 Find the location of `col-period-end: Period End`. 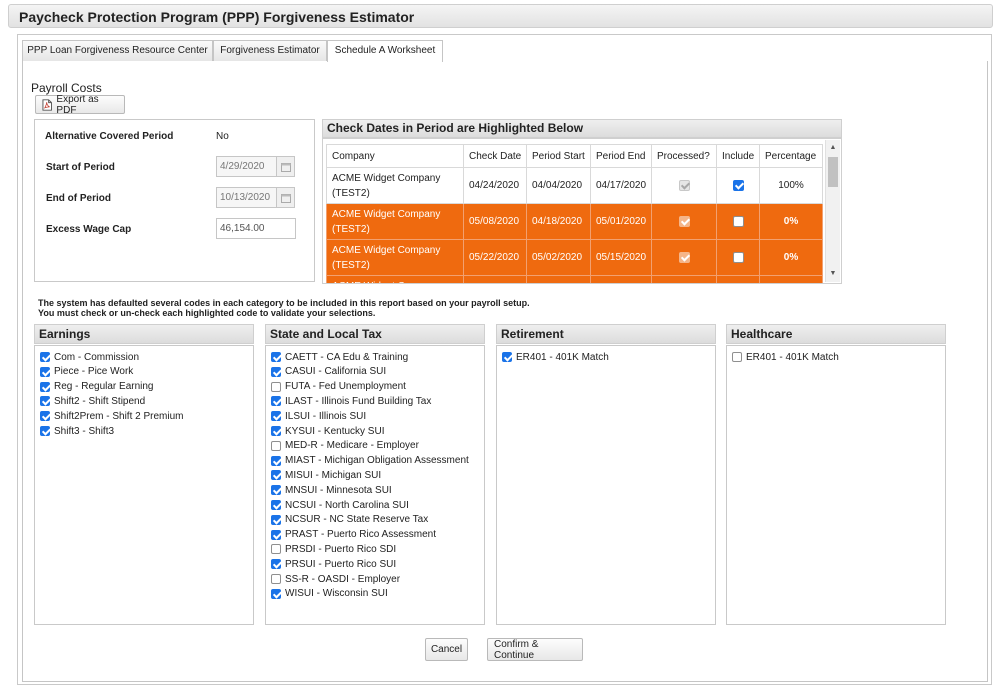

col-period-end: Period End is located at coordinates (621, 156).